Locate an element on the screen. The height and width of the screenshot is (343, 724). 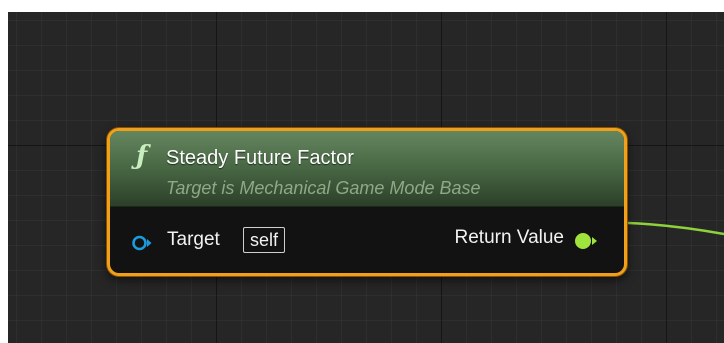
node-body: Target self Return Value is located at coordinates (367, 240).